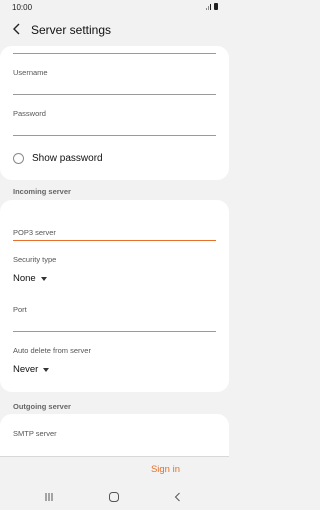 The height and width of the screenshot is (510, 320). I want to click on auto-delete-label: Auto delete from server, so click(52, 350).